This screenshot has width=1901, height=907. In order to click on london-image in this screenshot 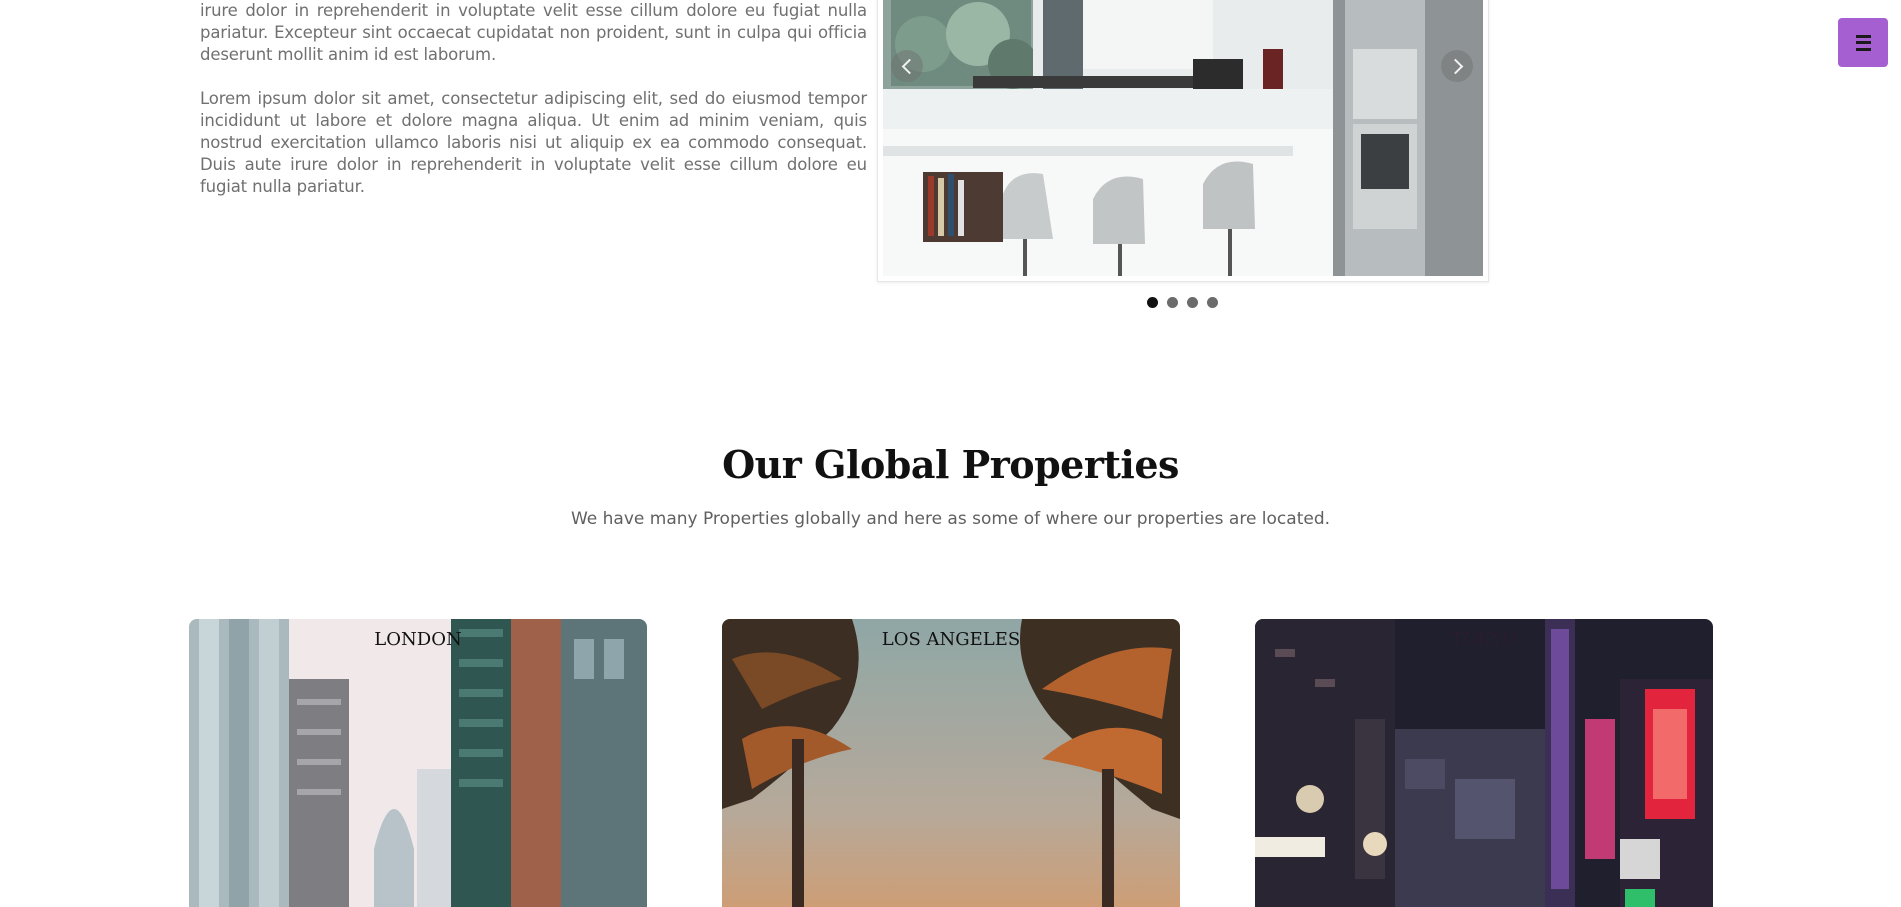, I will do `click(418, 763)`.